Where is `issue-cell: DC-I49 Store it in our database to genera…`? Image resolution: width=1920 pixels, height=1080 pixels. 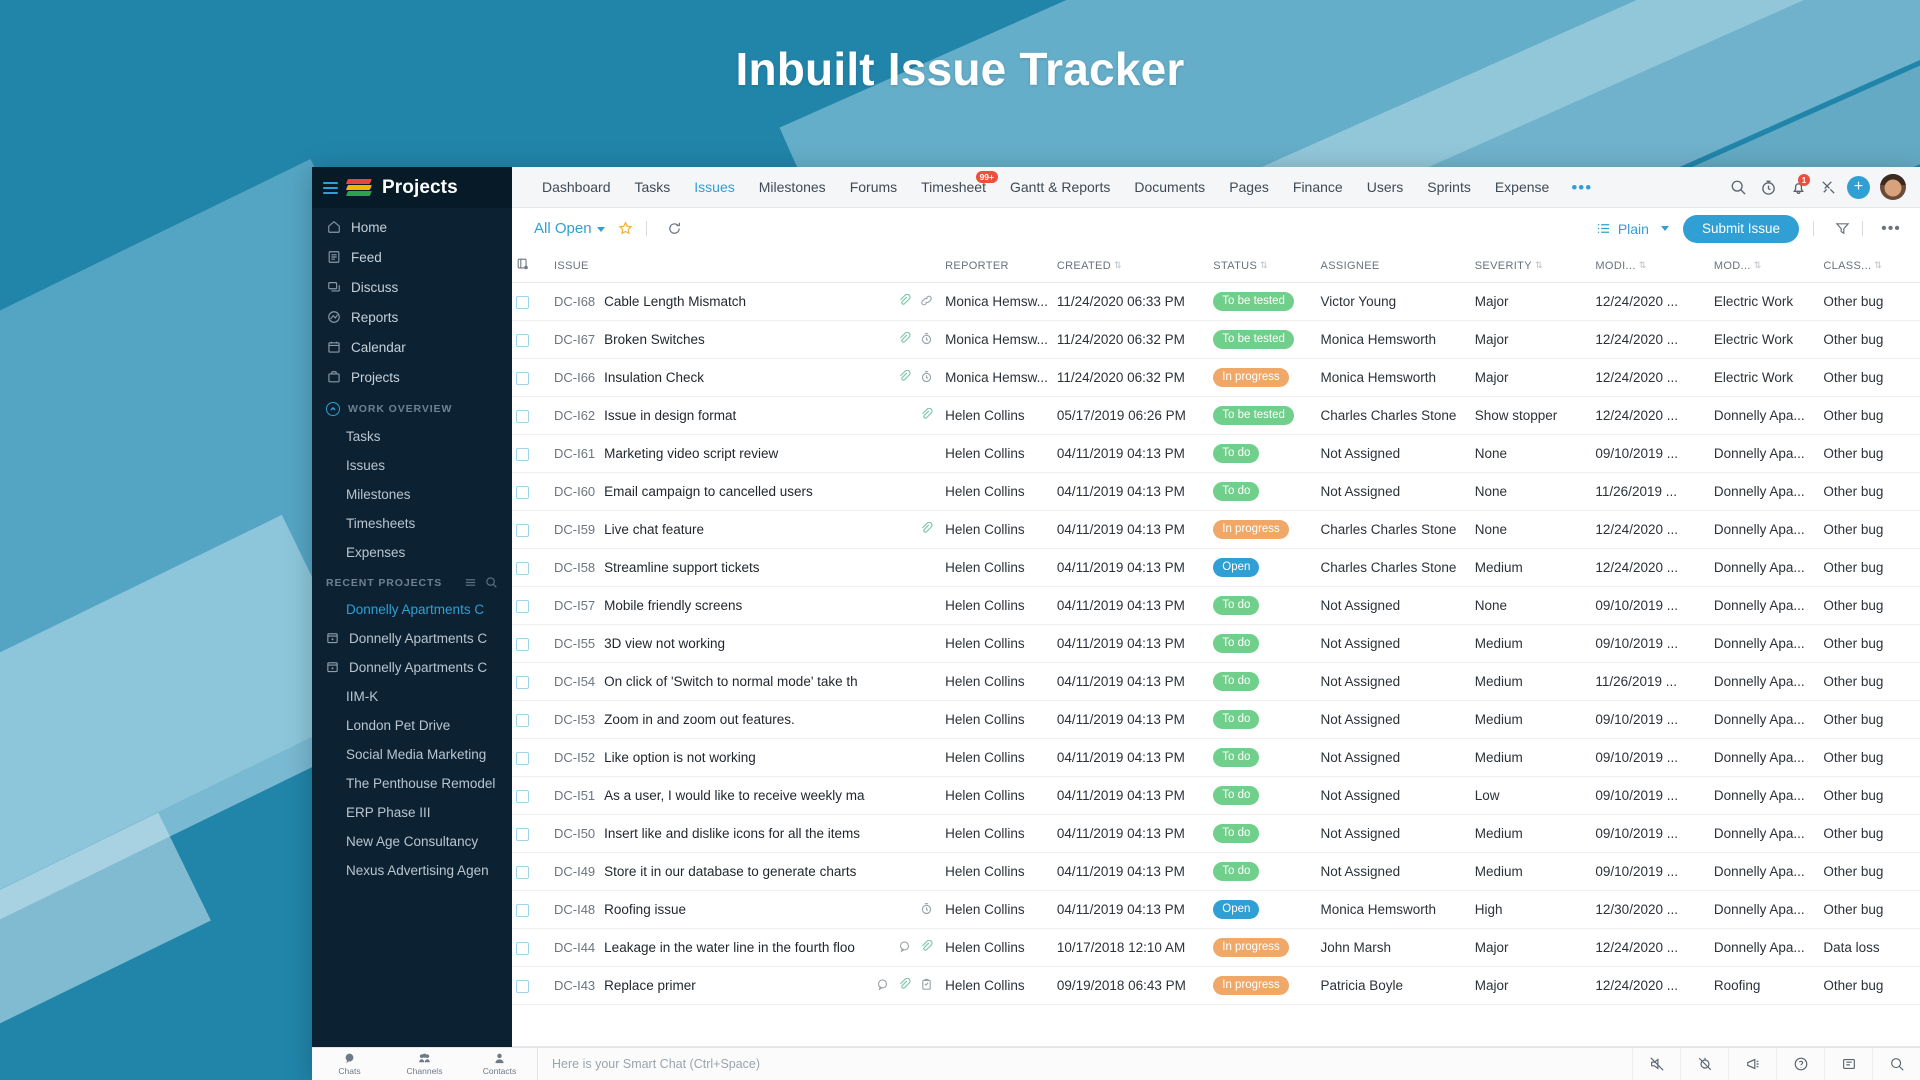
issue-cell: DC-I49 Store it in our database to genera… is located at coordinates (745, 871).